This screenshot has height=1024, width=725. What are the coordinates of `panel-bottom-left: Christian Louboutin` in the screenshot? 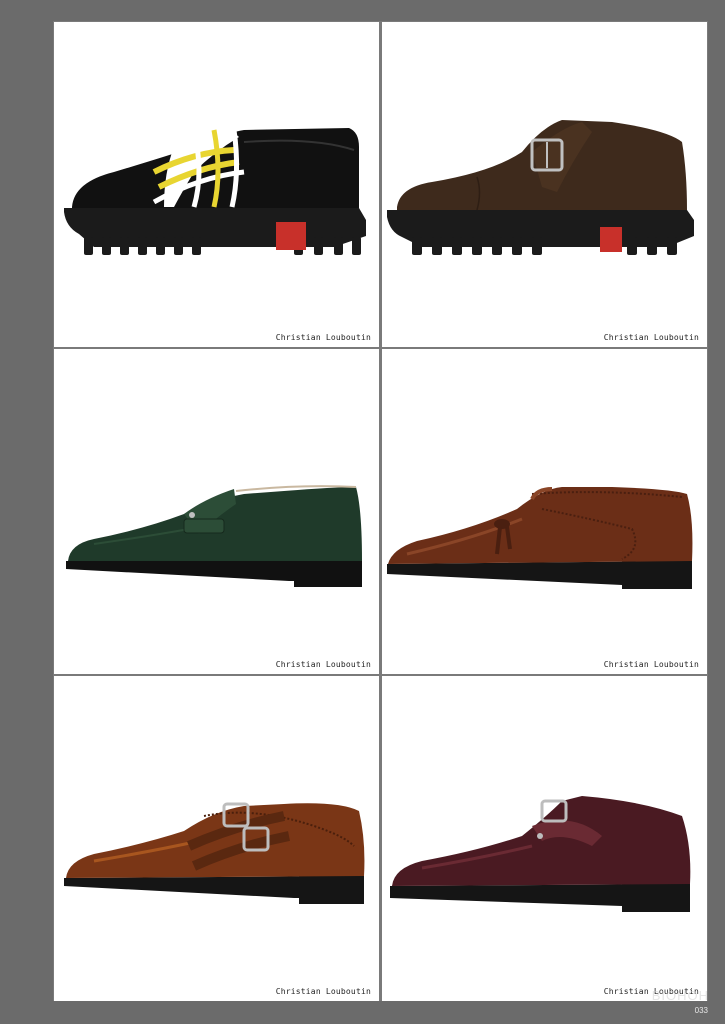 It's located at (216, 838).